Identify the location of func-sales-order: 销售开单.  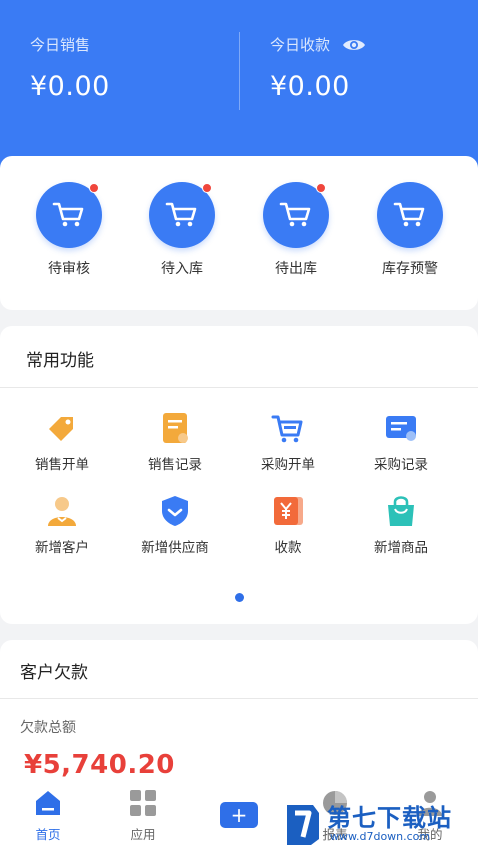
(62, 442).